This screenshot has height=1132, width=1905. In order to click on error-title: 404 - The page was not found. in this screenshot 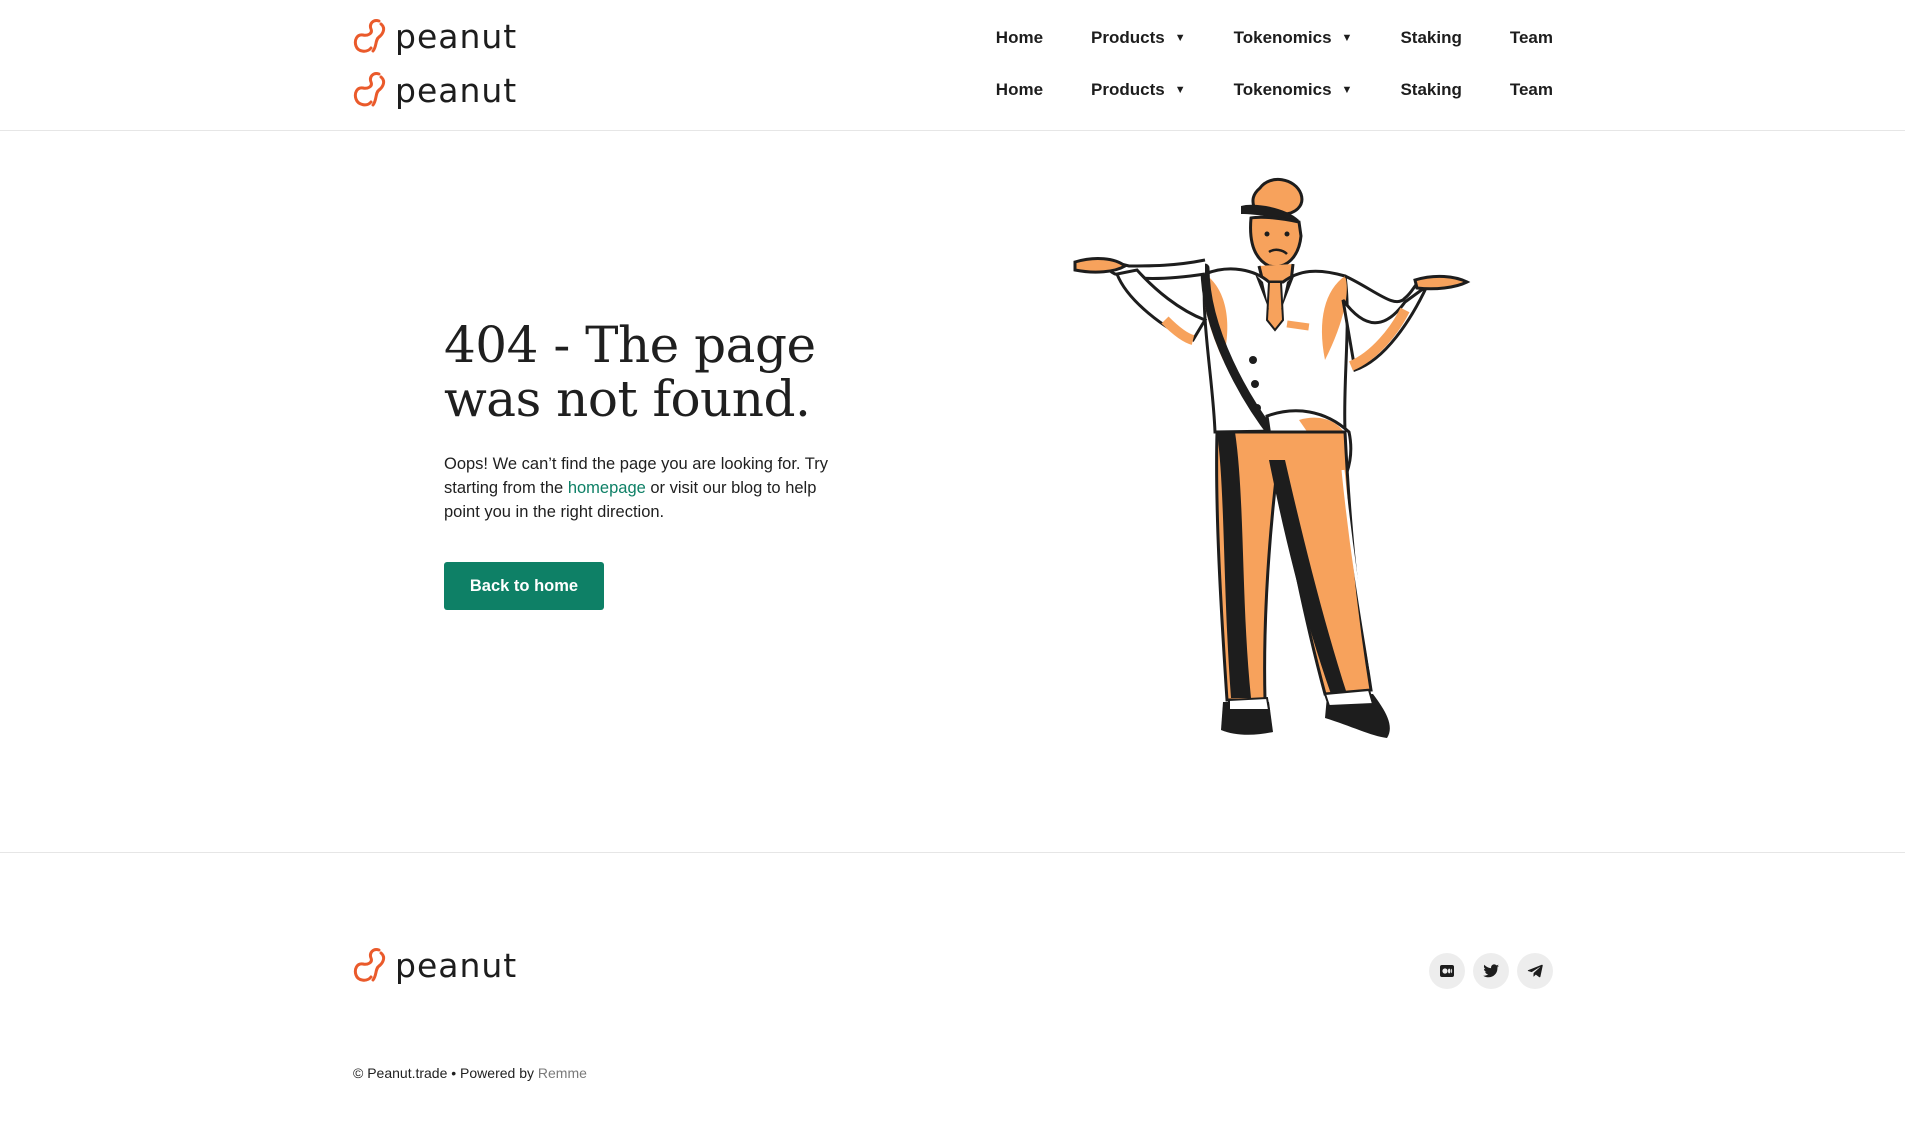, I will do `click(630, 372)`.